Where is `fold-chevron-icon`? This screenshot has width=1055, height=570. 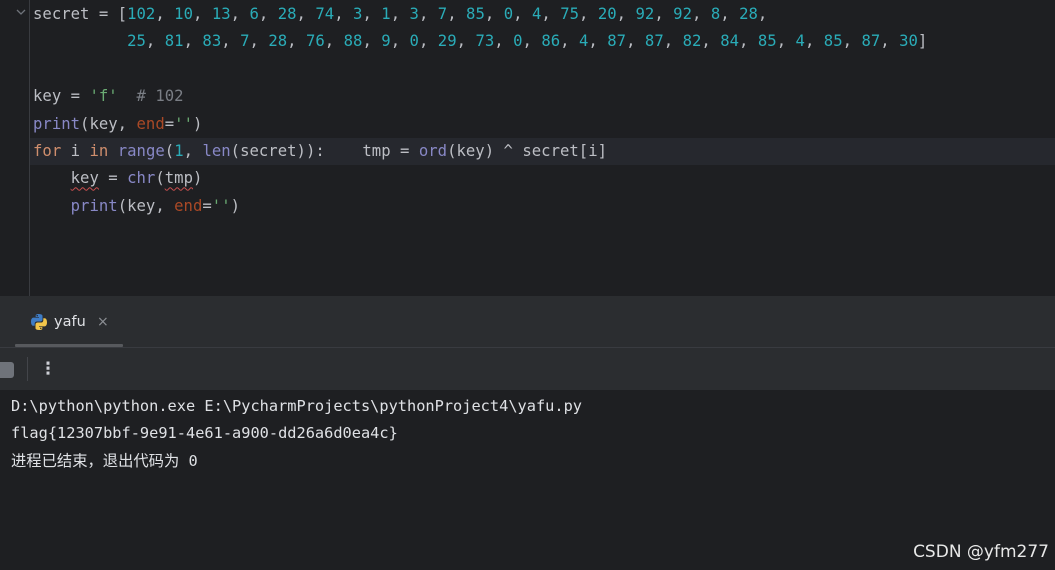 fold-chevron-icon is located at coordinates (21, 12).